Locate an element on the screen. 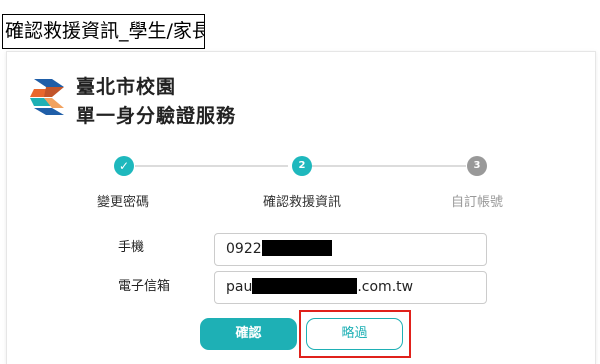  email-field: pau .com.tw is located at coordinates (350, 287).